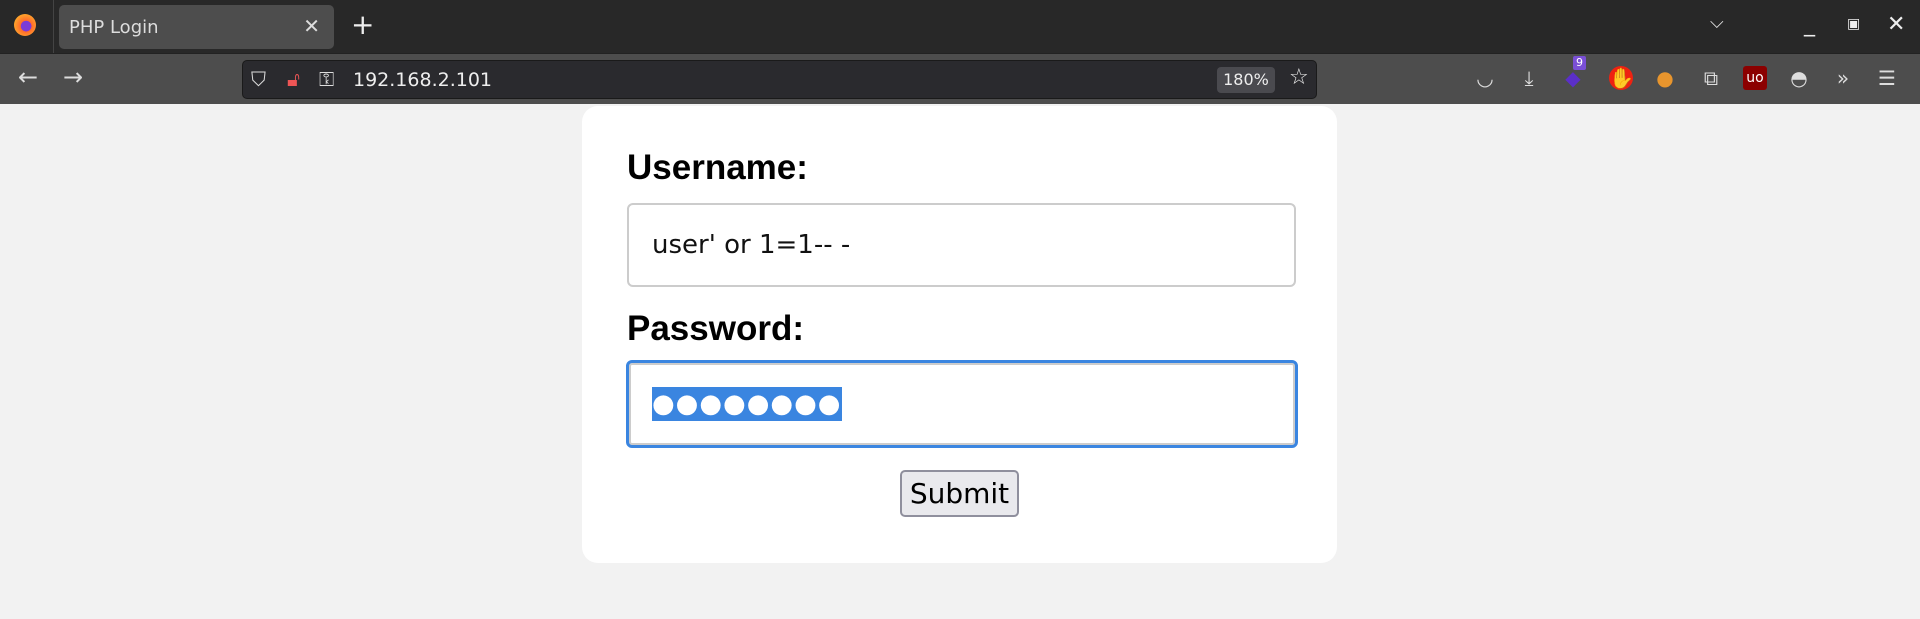 This screenshot has height=619, width=1920. Describe the element at coordinates (196, 27) in the screenshot. I see `tab-php-login: PHP Login ✕` at that location.